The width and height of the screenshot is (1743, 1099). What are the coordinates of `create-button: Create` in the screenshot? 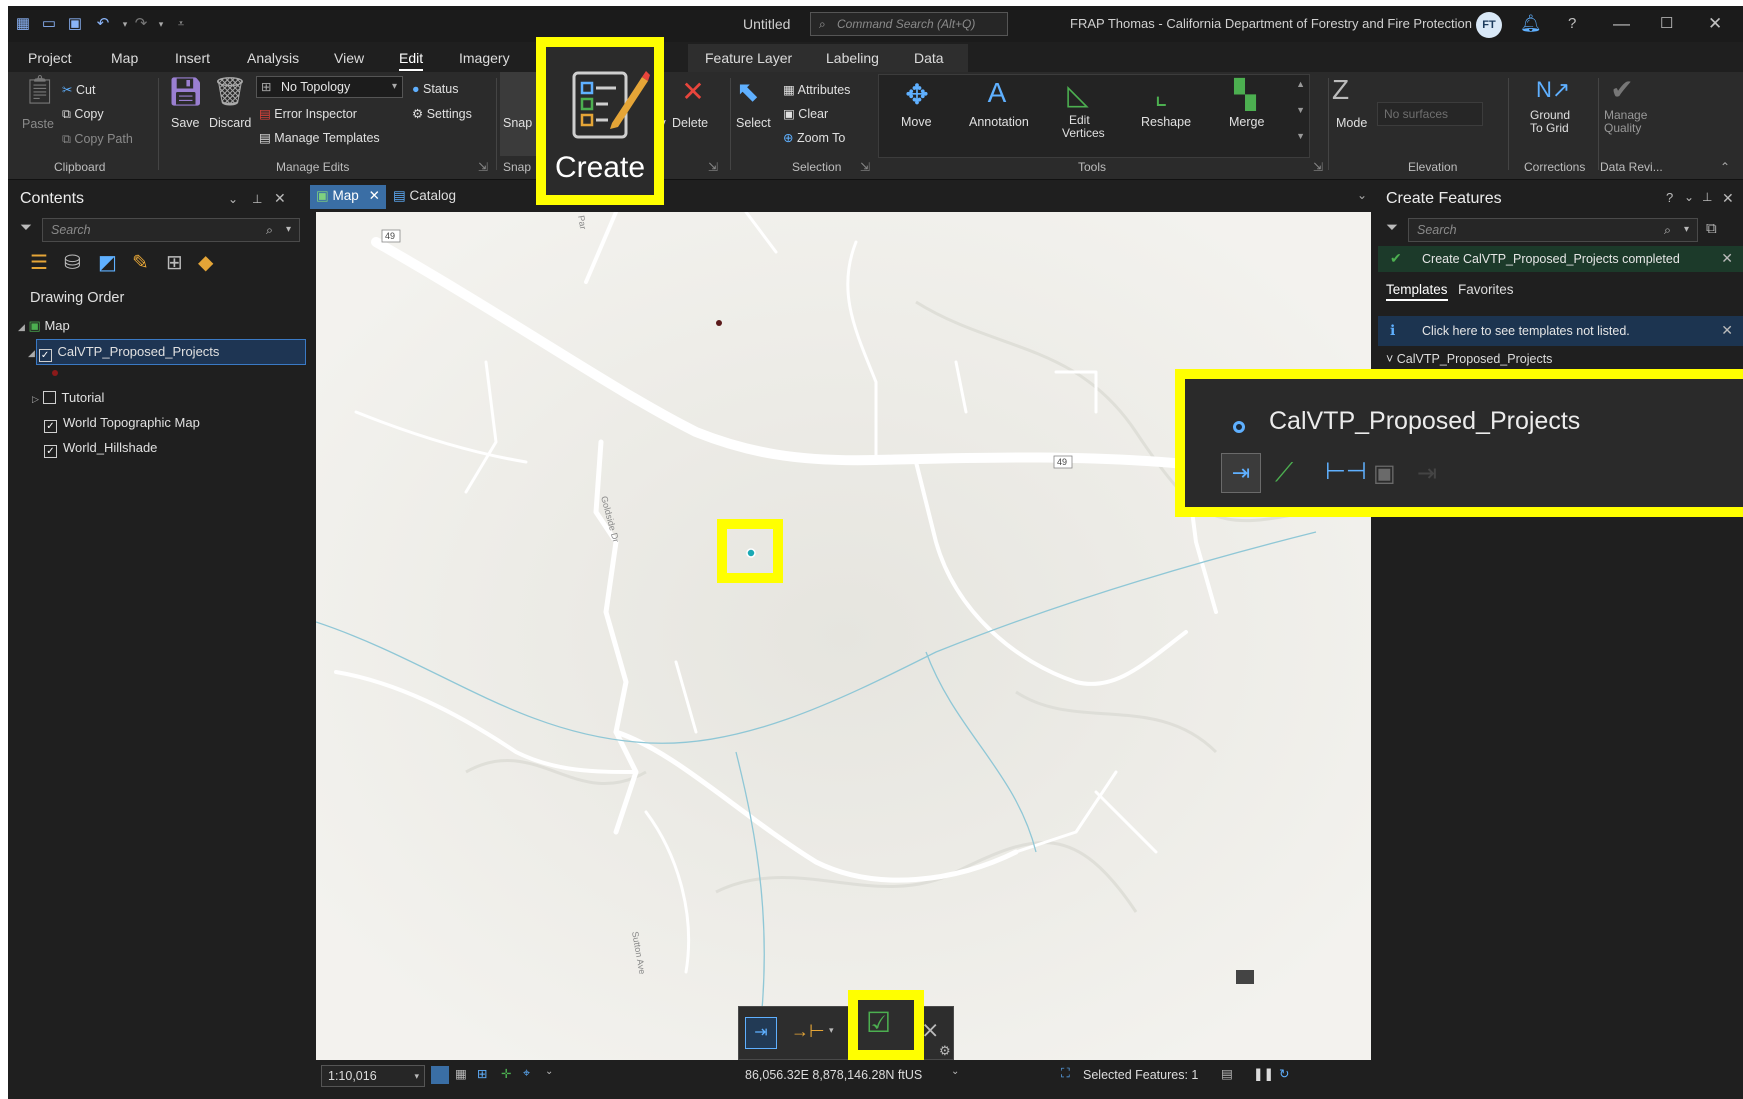 It's located at (600, 121).